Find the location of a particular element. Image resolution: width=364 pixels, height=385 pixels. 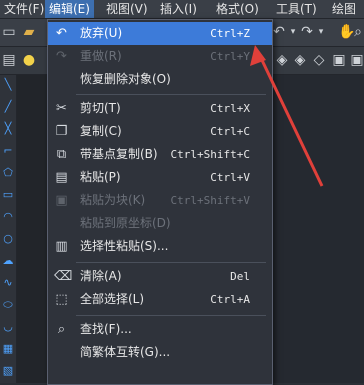

annotation-arrow is located at coordinates (287, 116).